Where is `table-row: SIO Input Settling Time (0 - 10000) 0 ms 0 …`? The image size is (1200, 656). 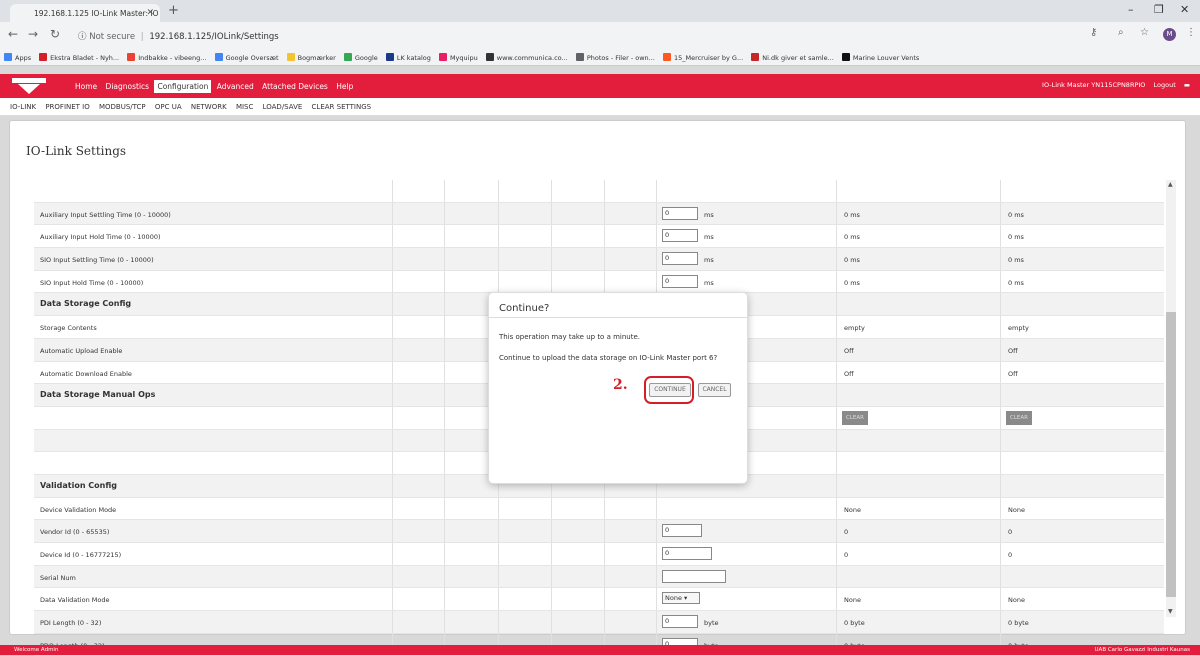 table-row: SIO Input Settling Time (0 - 10000) 0 ms 0 … is located at coordinates (599, 259).